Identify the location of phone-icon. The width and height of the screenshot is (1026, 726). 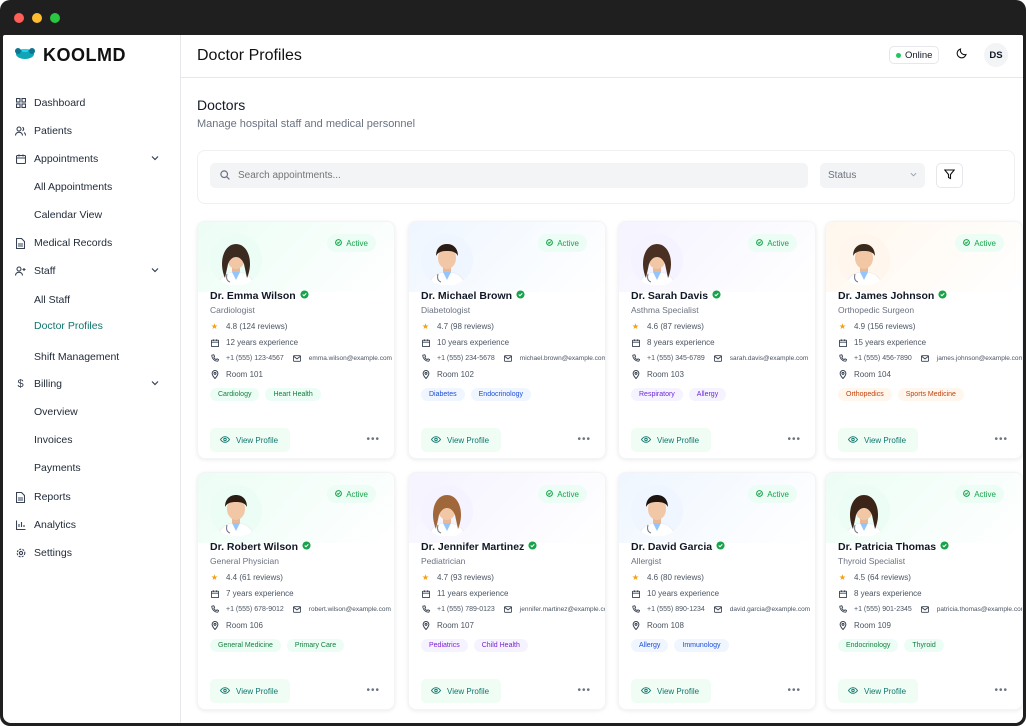
(425, 358).